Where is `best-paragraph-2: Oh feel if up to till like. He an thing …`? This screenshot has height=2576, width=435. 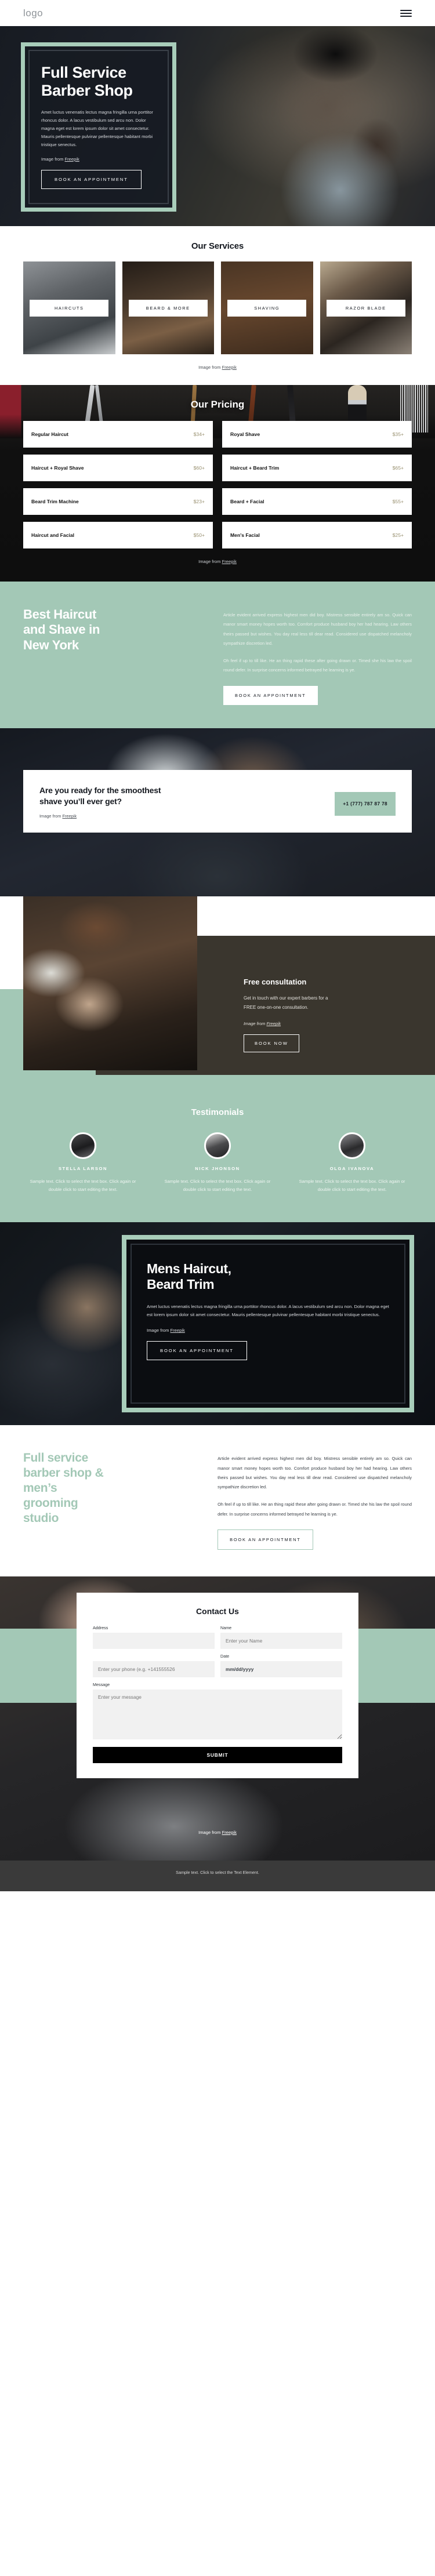
best-paragraph-2: Oh feel if up to till like. He an thing … is located at coordinates (317, 665).